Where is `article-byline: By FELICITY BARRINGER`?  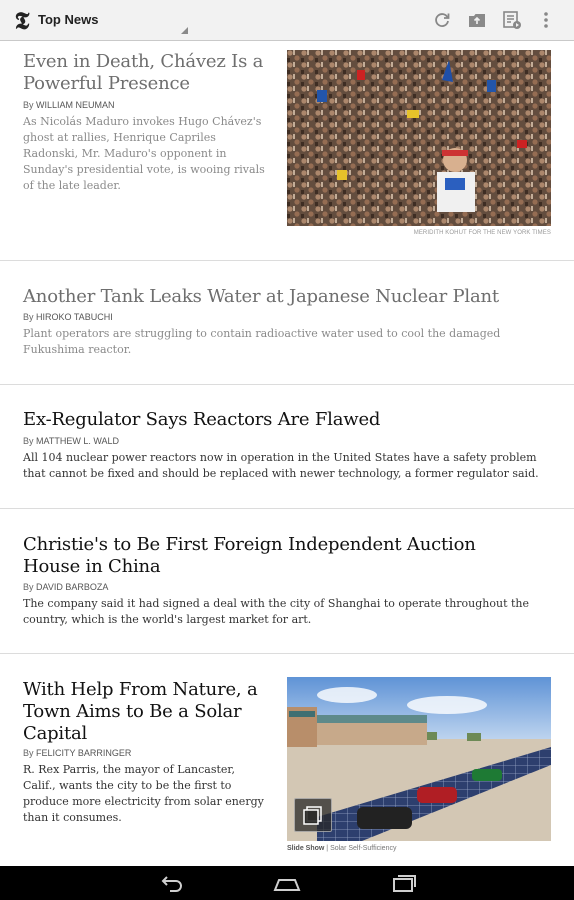 article-byline: By FELICITY BARRINGER is located at coordinates (77, 753).